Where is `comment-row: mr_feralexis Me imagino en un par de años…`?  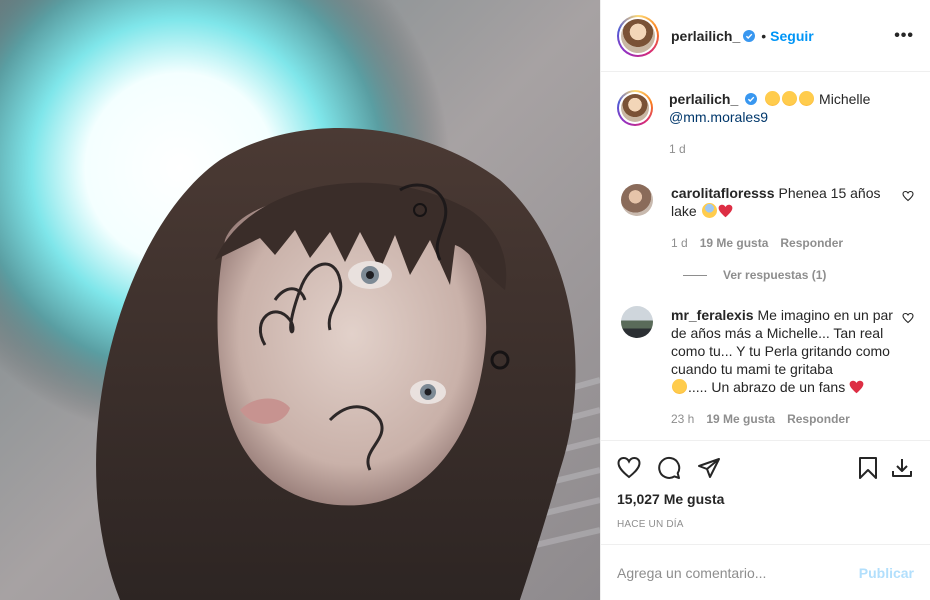
comment-row: mr_feralexis Me imagino en un par de años… is located at coordinates (765, 367).